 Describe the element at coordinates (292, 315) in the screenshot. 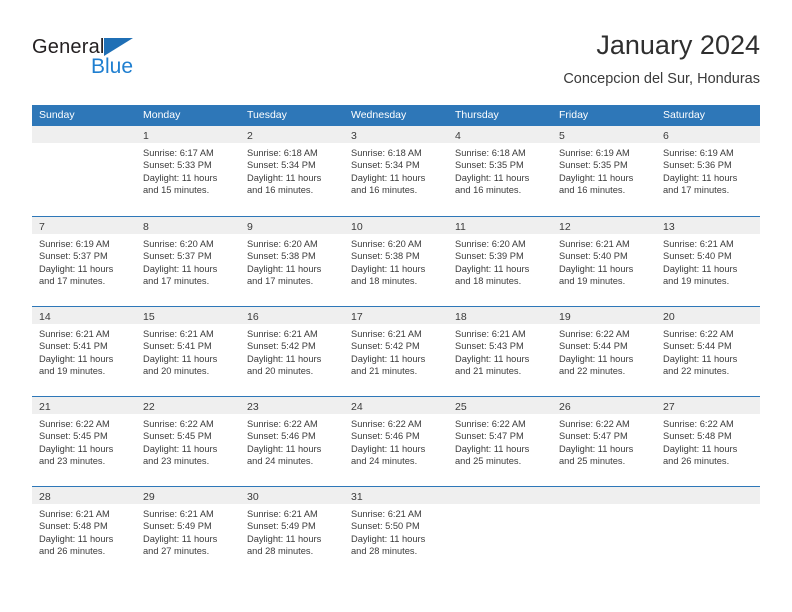

I see `day-number-band: 16` at that location.